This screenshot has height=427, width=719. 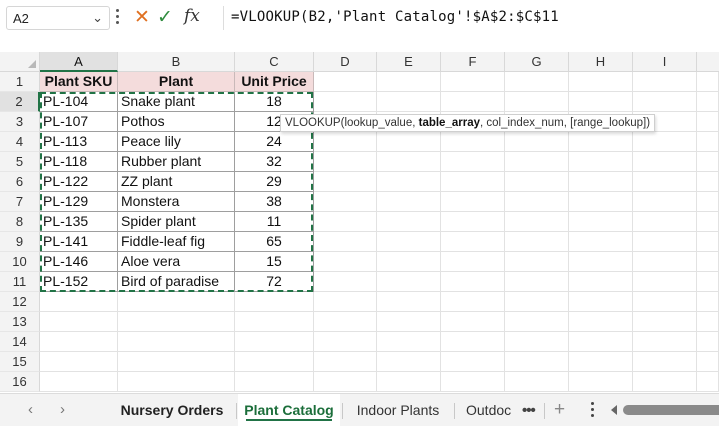 What do you see at coordinates (192, 16) in the screenshot?
I see `insert-function-icon: fx` at bounding box center [192, 16].